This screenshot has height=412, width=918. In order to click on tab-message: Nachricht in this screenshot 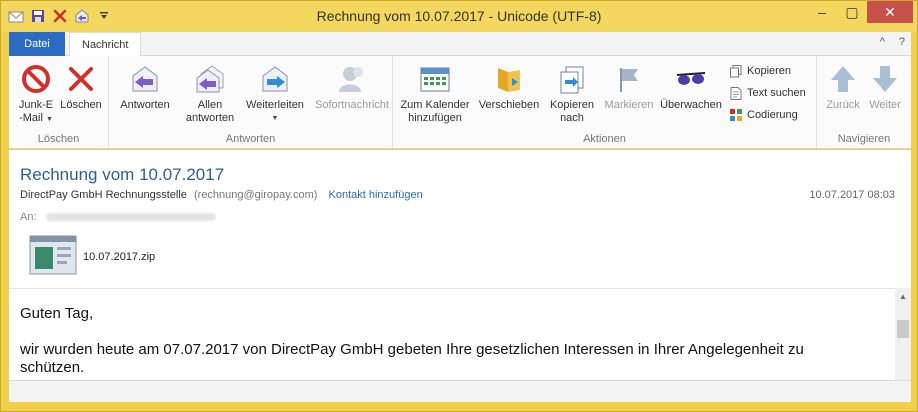, I will do `click(105, 44)`.